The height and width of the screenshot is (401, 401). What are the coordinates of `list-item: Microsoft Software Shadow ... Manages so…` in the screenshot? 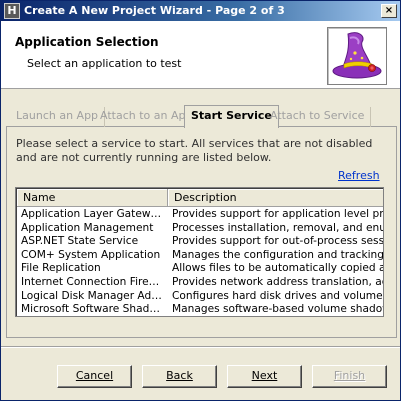 It's located at (200, 309).